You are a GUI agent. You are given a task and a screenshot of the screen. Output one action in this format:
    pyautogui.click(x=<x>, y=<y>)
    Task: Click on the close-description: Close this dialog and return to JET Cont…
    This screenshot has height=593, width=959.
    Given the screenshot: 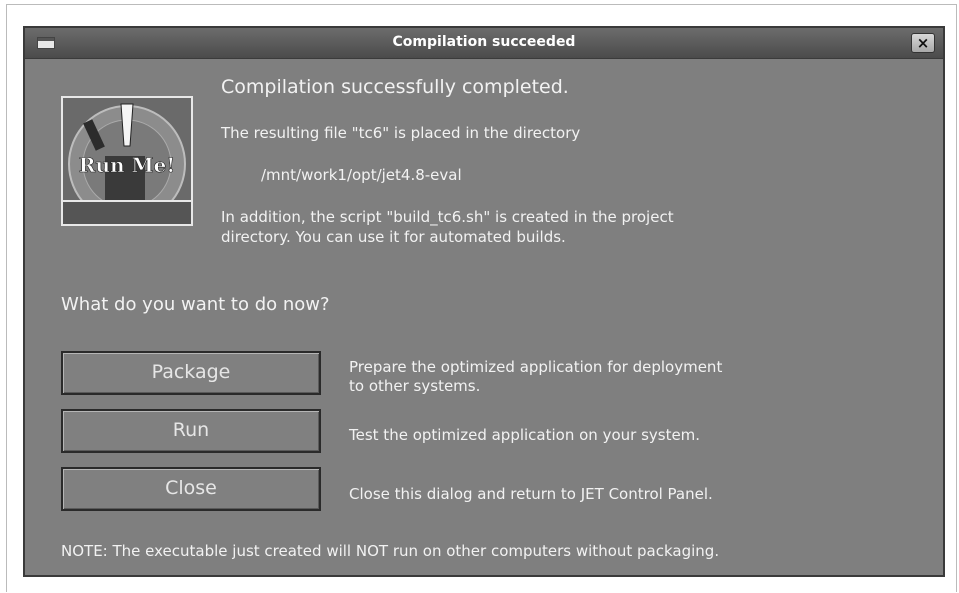 What is the action you would take?
    pyautogui.click(x=531, y=494)
    